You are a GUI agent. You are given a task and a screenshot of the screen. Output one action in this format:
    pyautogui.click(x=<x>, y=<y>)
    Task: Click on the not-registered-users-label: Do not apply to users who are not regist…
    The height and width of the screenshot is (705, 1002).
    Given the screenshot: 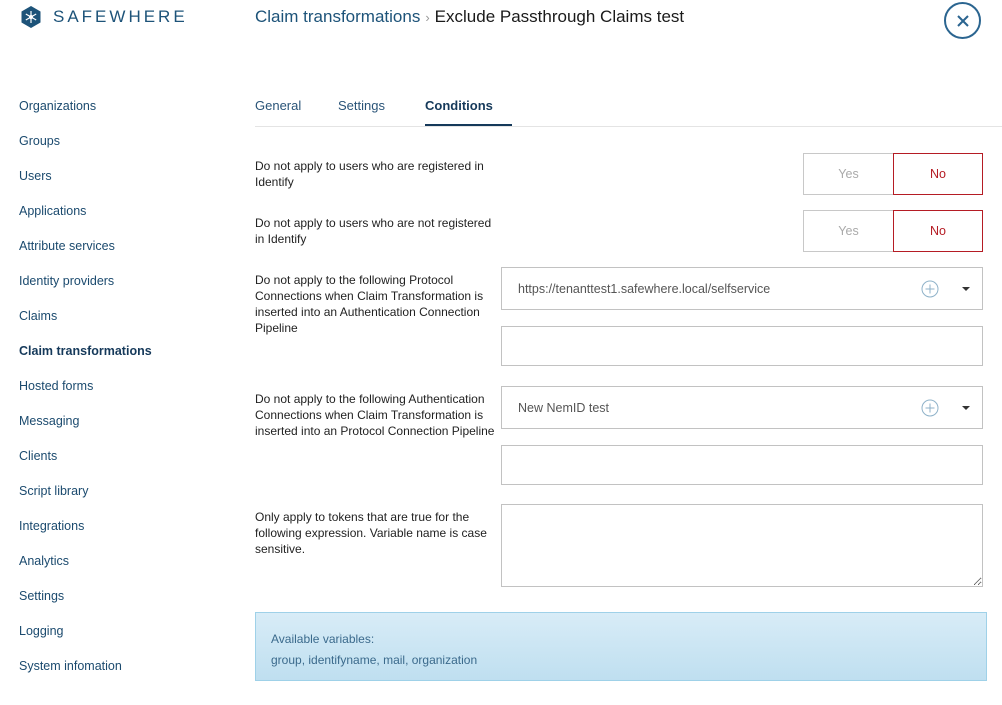 What is the action you would take?
    pyautogui.click(x=373, y=231)
    